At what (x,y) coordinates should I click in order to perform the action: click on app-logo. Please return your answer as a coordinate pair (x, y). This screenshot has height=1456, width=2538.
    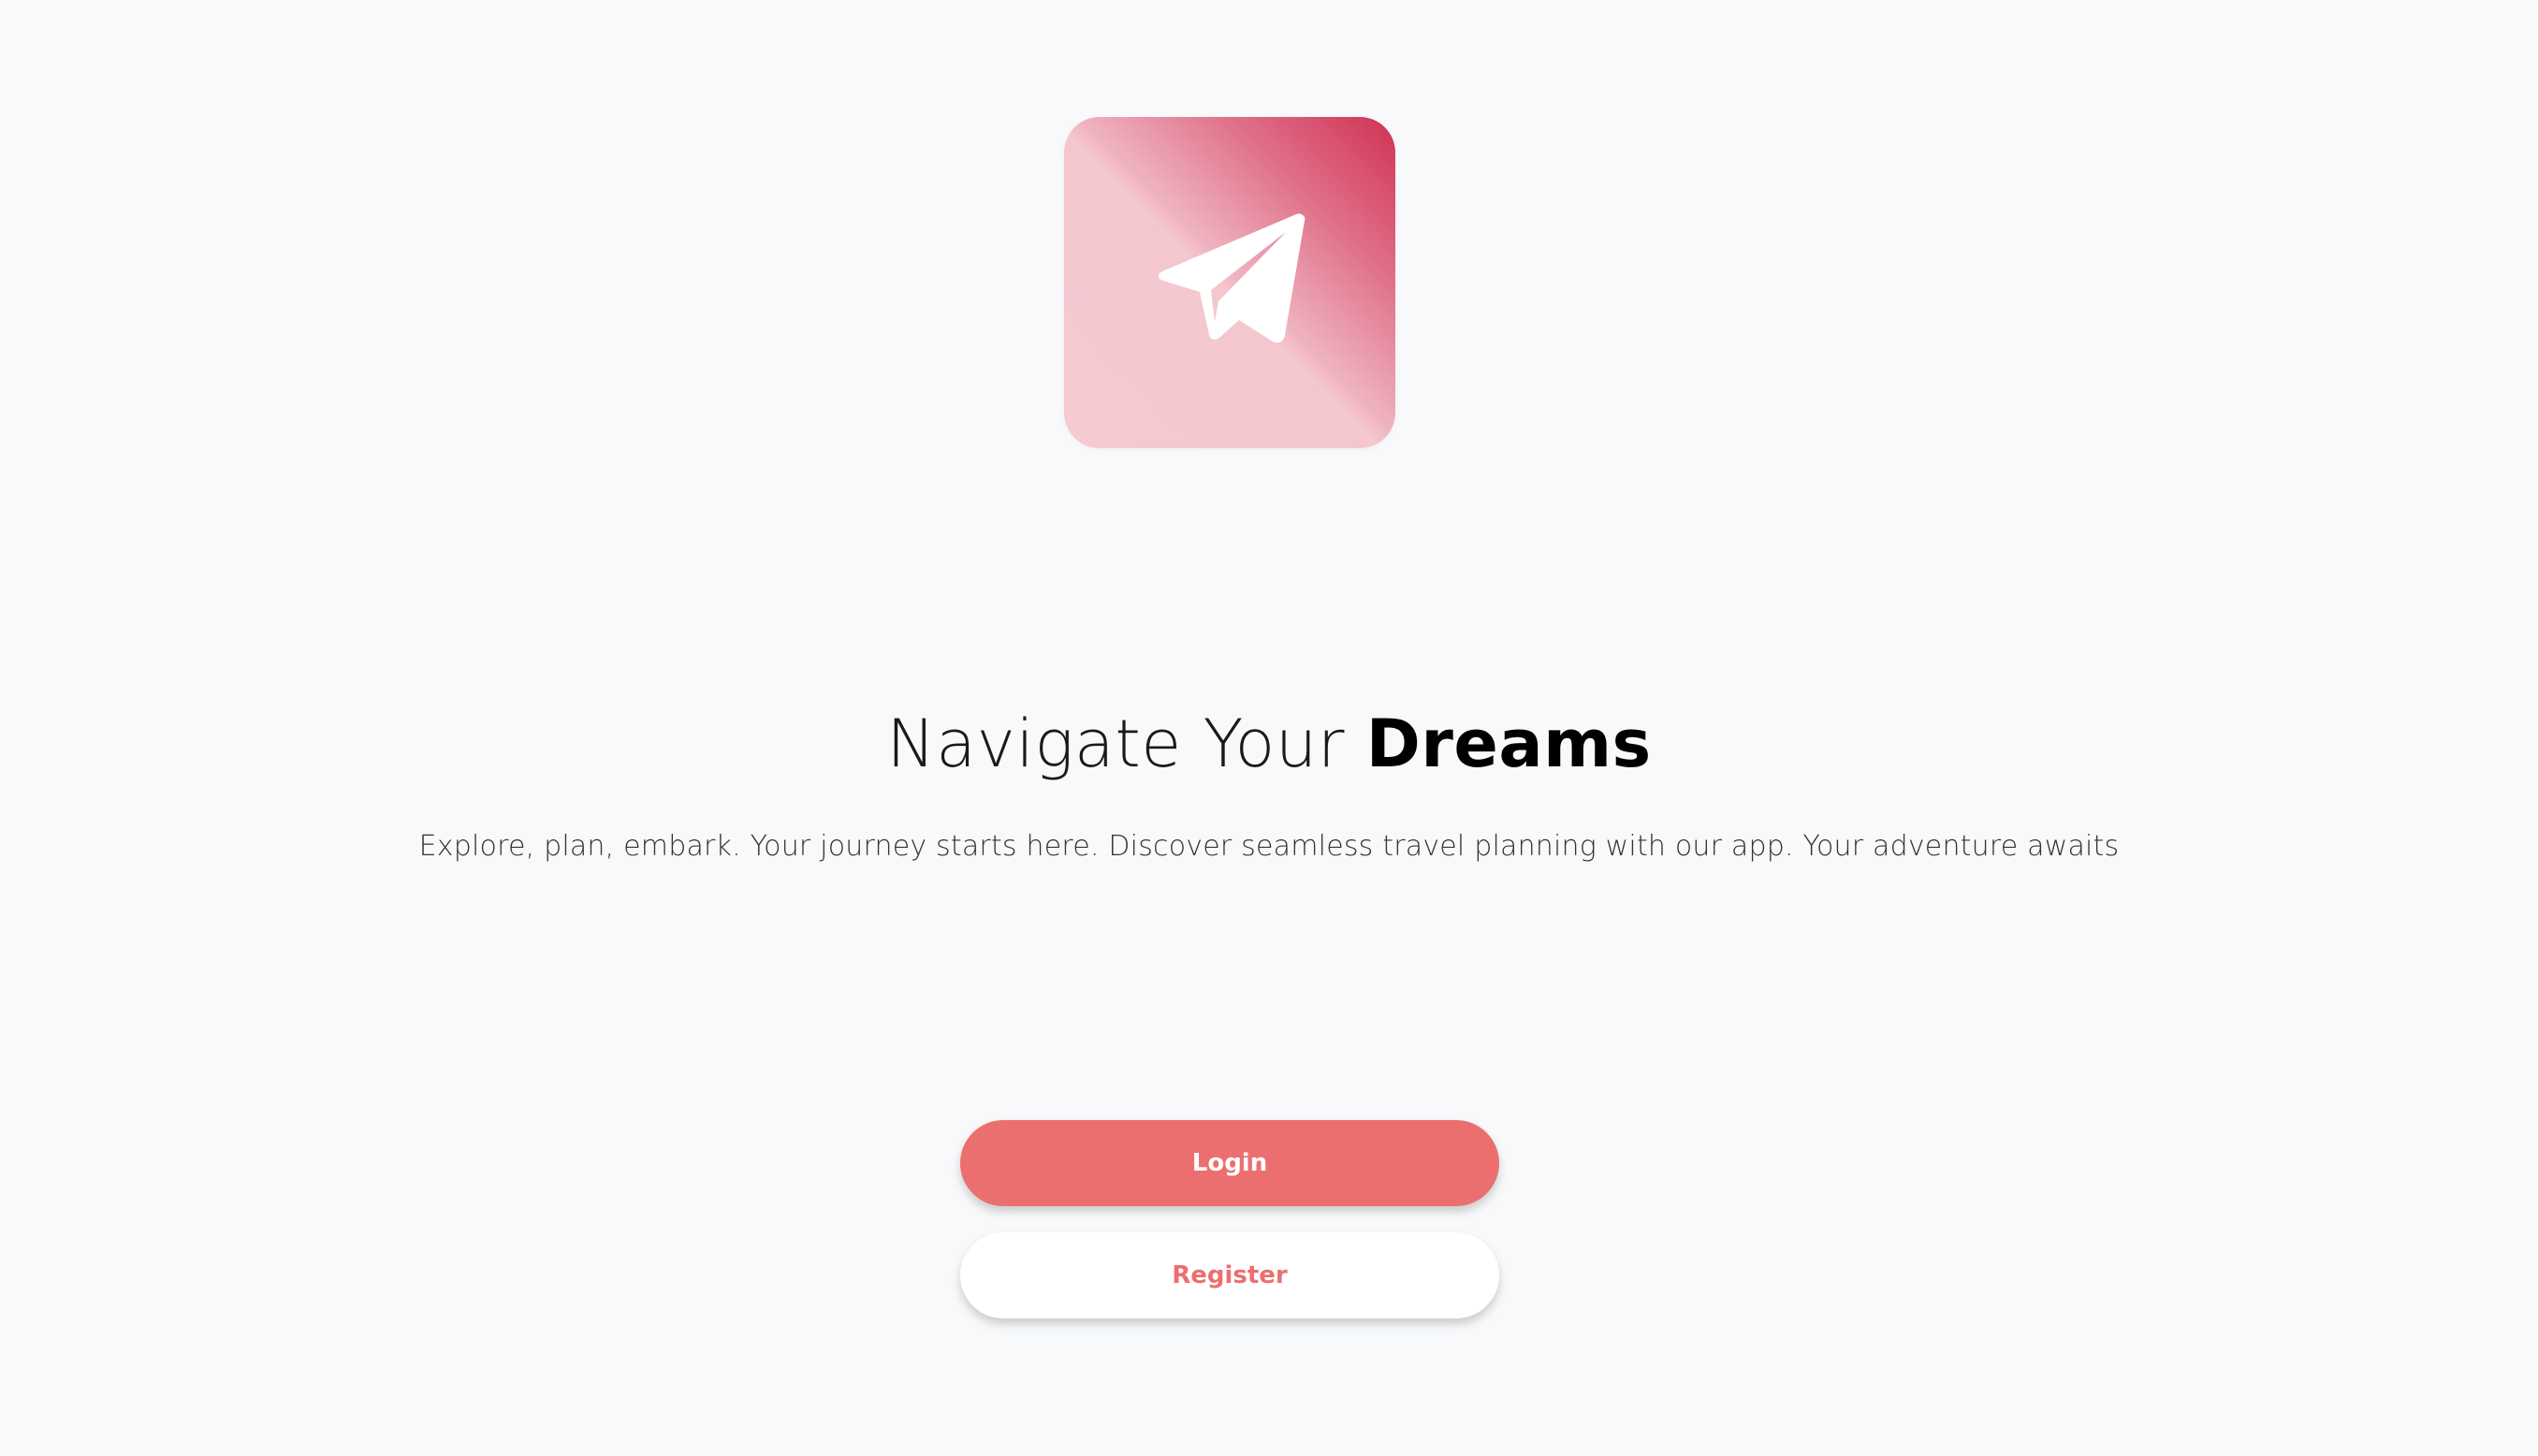
    Looking at the image, I should click on (1229, 282).